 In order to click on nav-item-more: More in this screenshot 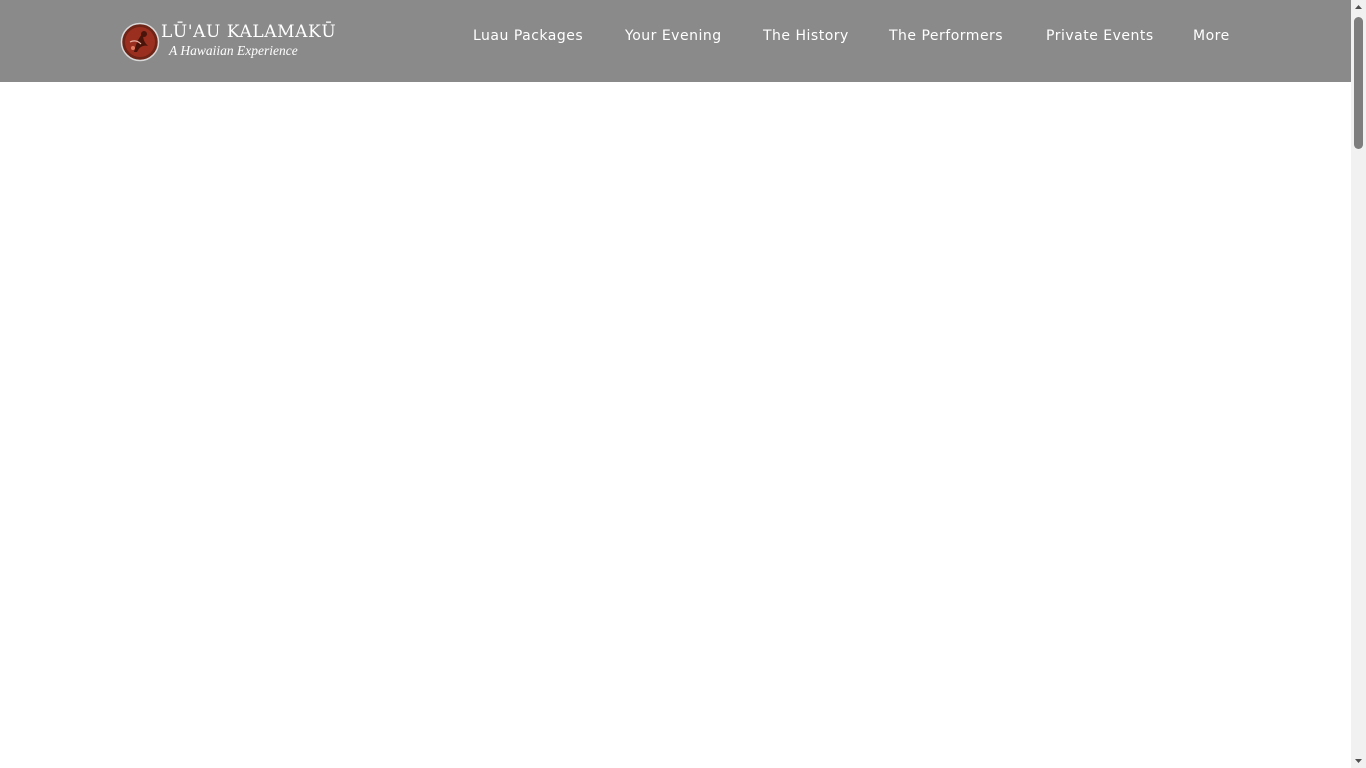, I will do `click(1211, 36)`.